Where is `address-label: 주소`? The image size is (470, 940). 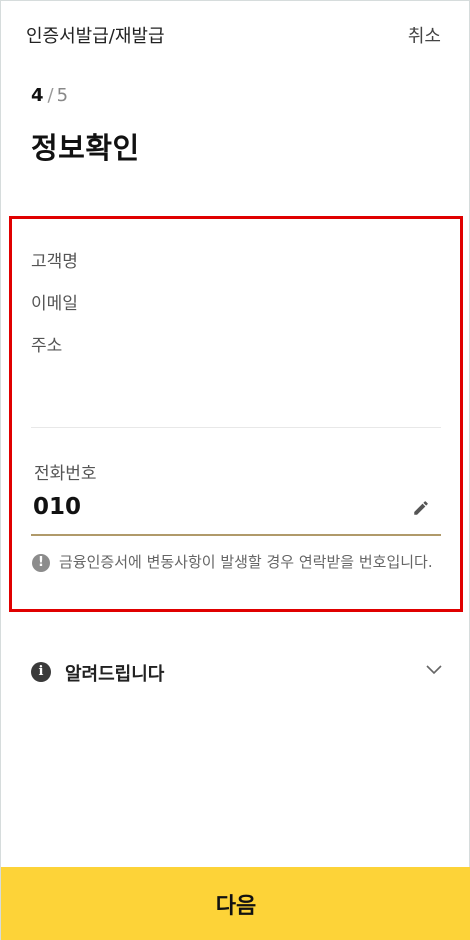
address-label: 주소 is located at coordinates (47, 346).